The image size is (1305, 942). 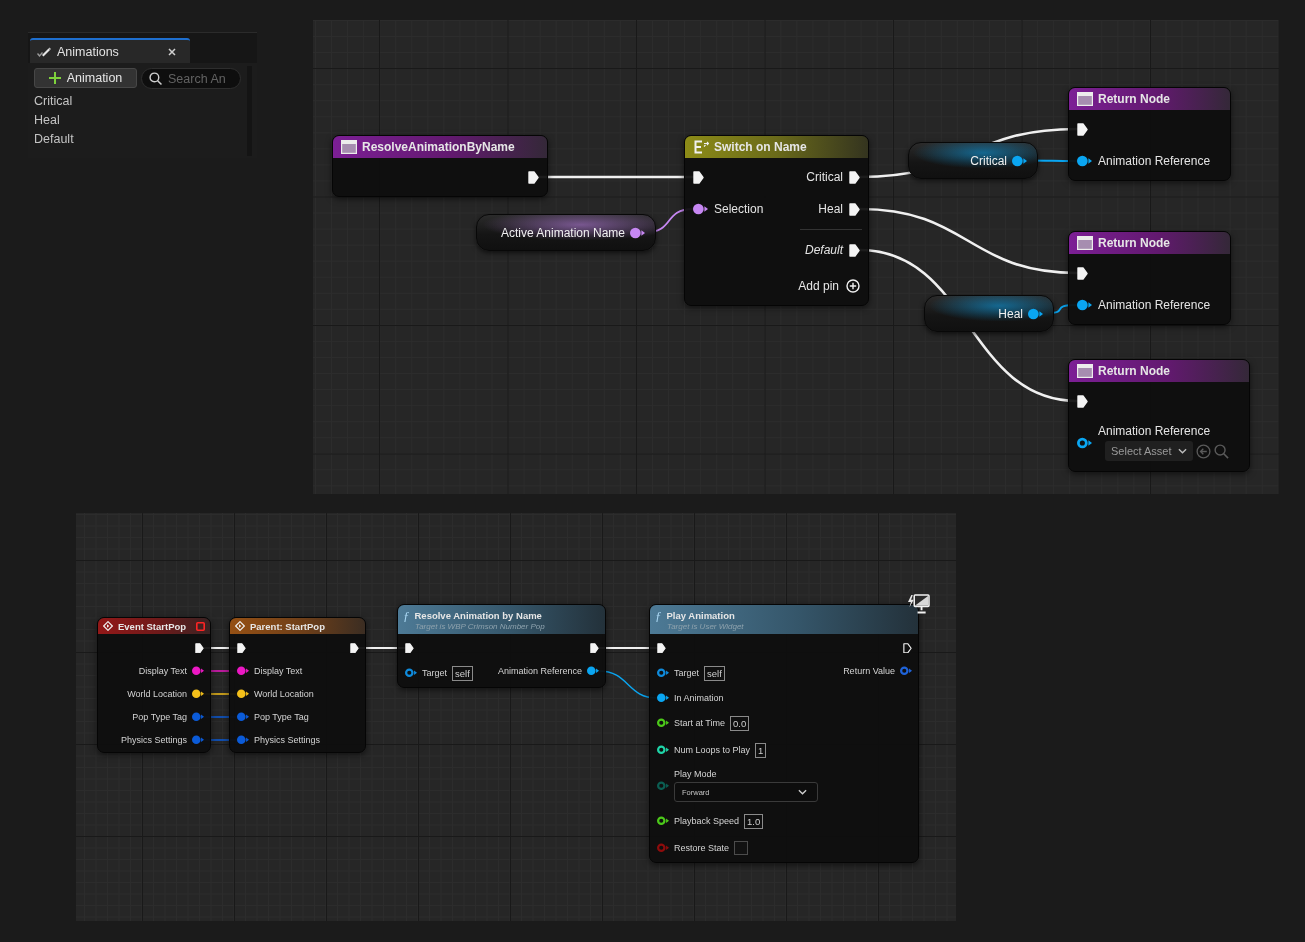 What do you see at coordinates (478, 615) in the screenshot?
I see `node-title: Resolve Animation by Name` at bounding box center [478, 615].